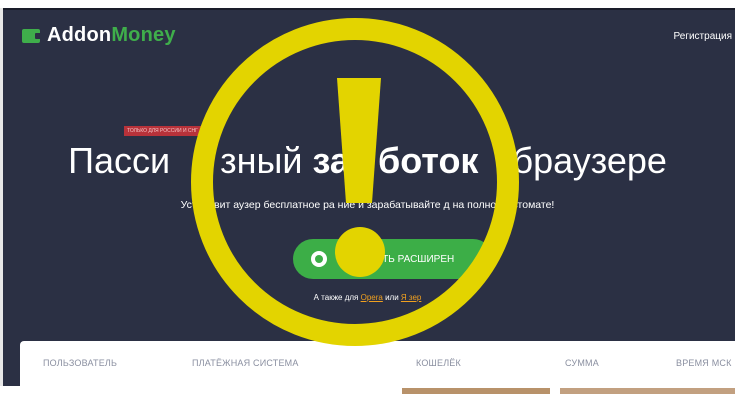  Describe the element at coordinates (367, 161) in the screenshot. I see `page-title: Пасси зный за боток браузере` at that location.